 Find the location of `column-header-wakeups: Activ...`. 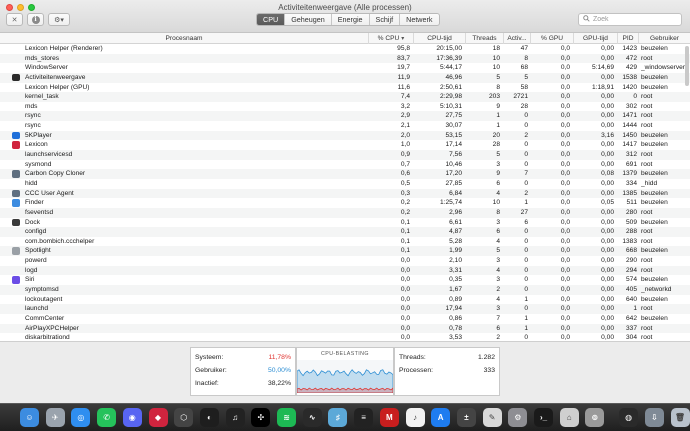

column-header-wakeups: Activ... is located at coordinates (517, 38).